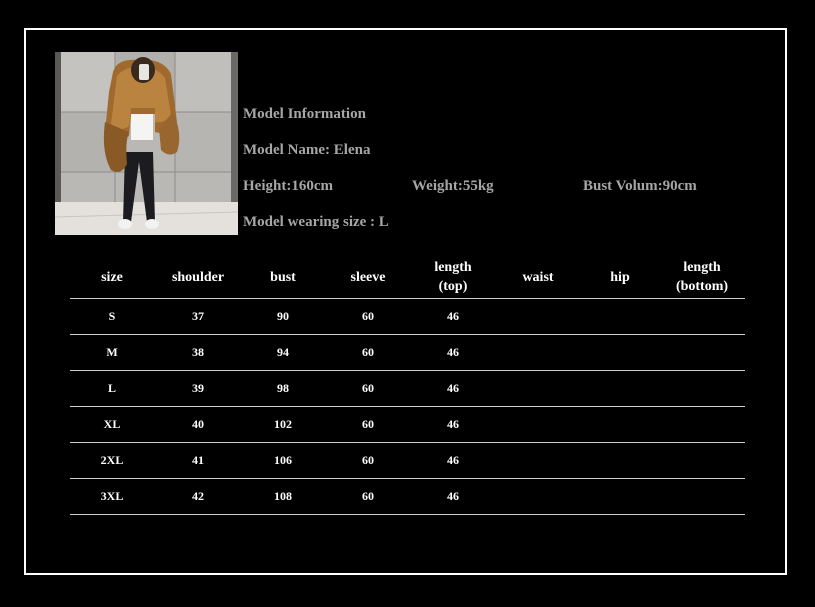  Describe the element at coordinates (702, 277) in the screenshot. I see `header-length-bottom: length (bottom)` at that location.